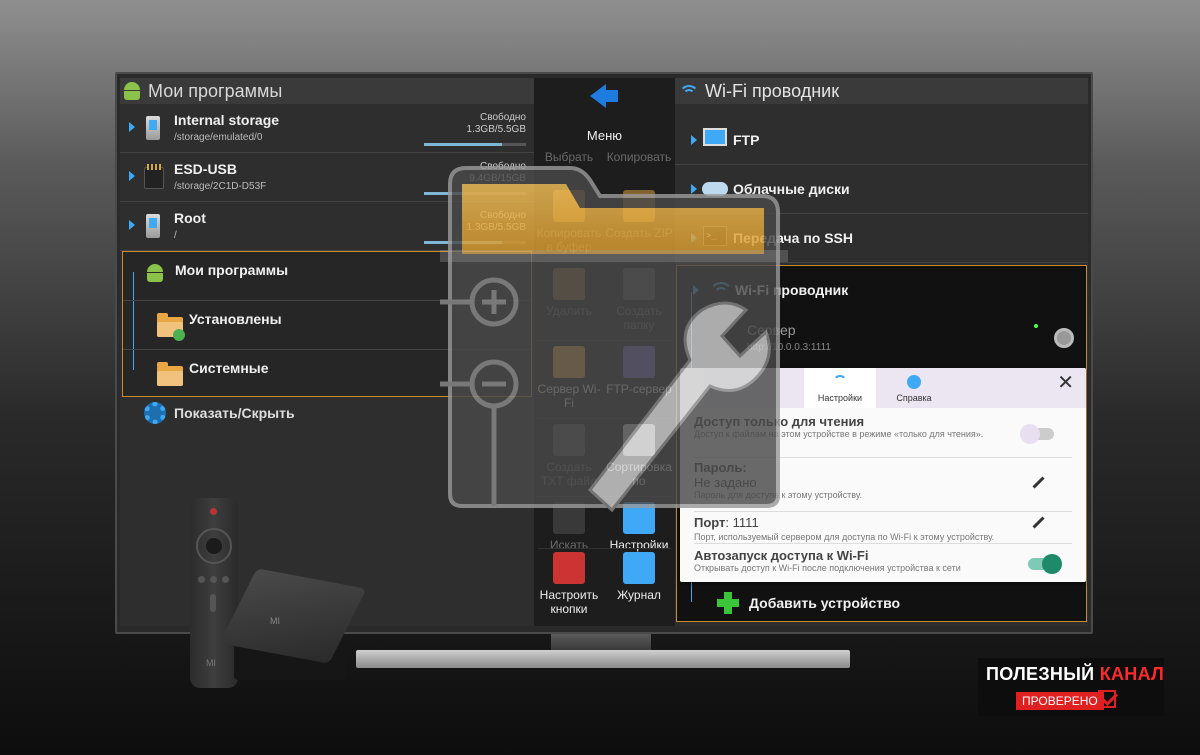 The height and width of the screenshot is (755, 1200). Describe the element at coordinates (746, 140) in the screenshot. I see `ftp-label: FTP` at that location.